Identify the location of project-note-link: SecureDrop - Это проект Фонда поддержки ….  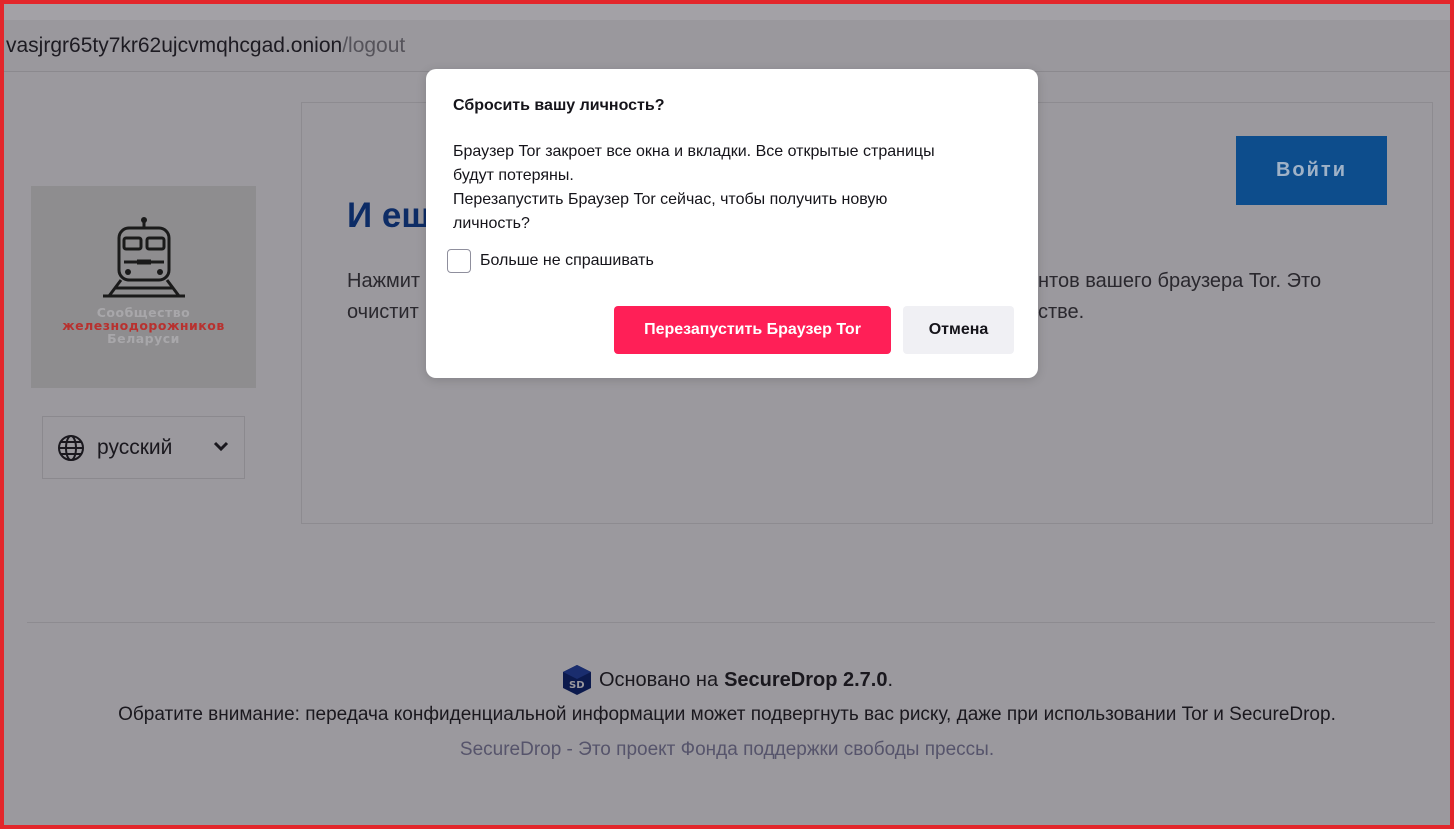
(727, 750).